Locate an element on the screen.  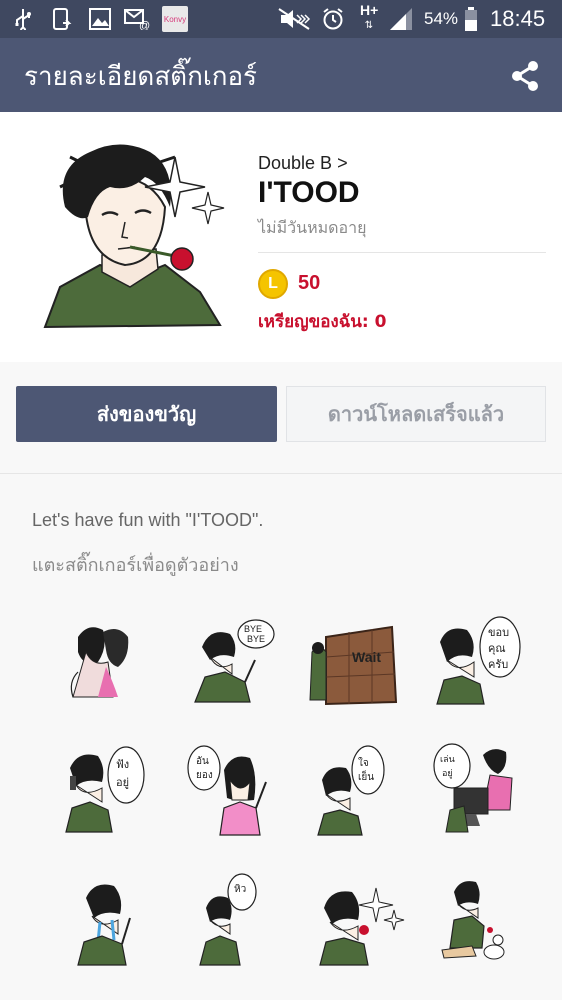
sticker-thank-you: ขอบ คุณ ครับ is located at coordinates (482, 662).